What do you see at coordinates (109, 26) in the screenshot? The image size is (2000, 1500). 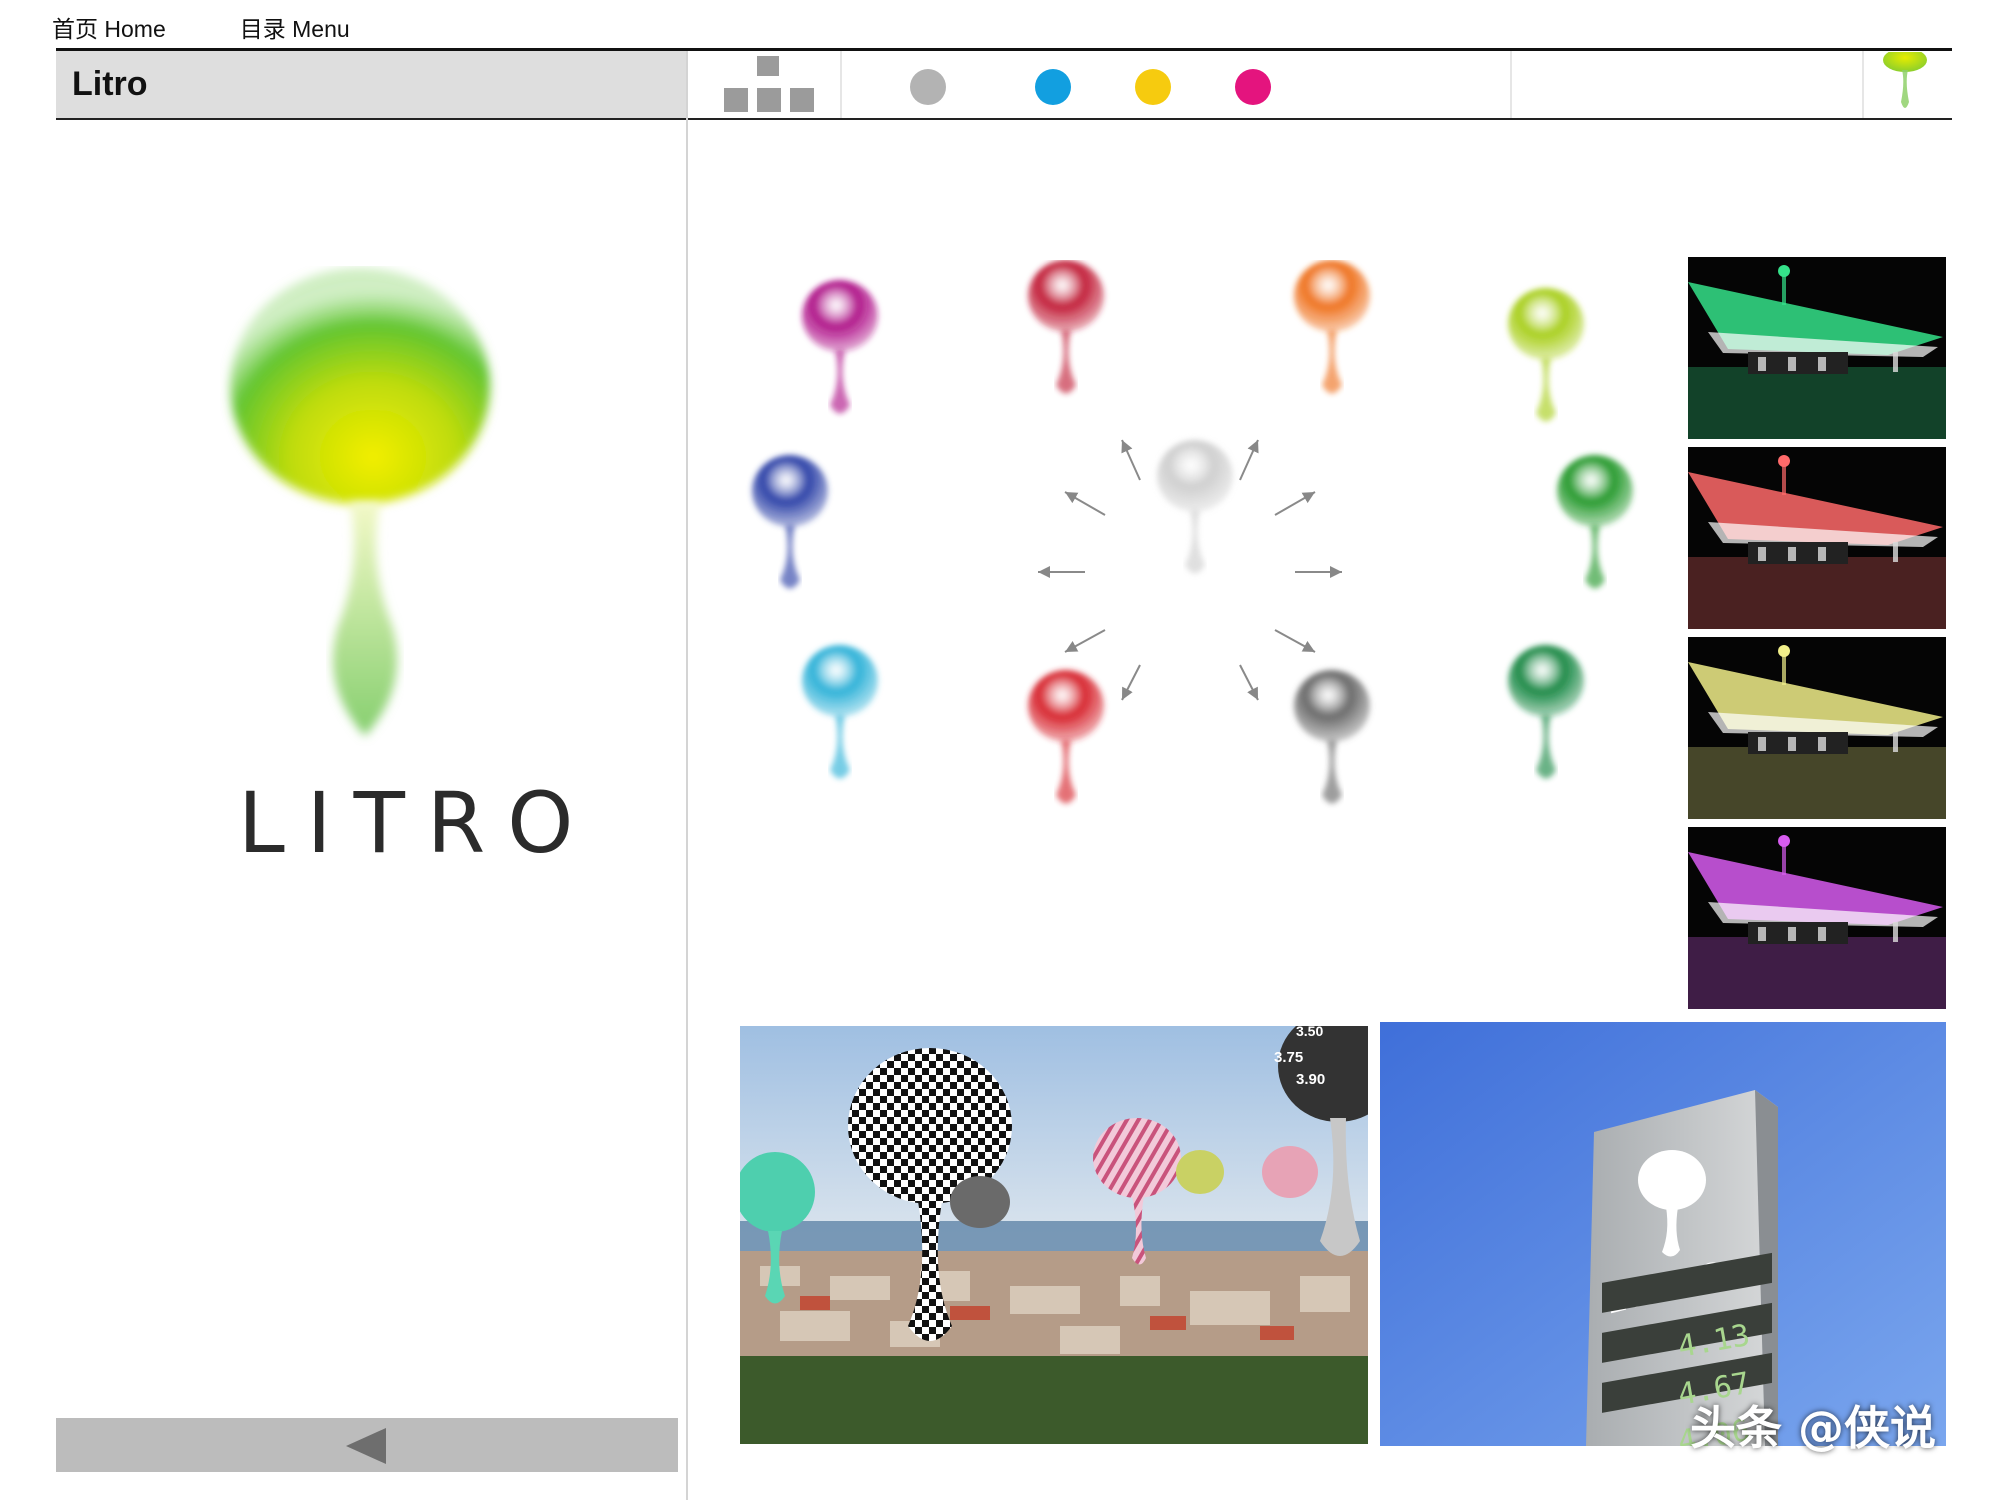 I see `nav-home-link: 首页 Home` at bounding box center [109, 26].